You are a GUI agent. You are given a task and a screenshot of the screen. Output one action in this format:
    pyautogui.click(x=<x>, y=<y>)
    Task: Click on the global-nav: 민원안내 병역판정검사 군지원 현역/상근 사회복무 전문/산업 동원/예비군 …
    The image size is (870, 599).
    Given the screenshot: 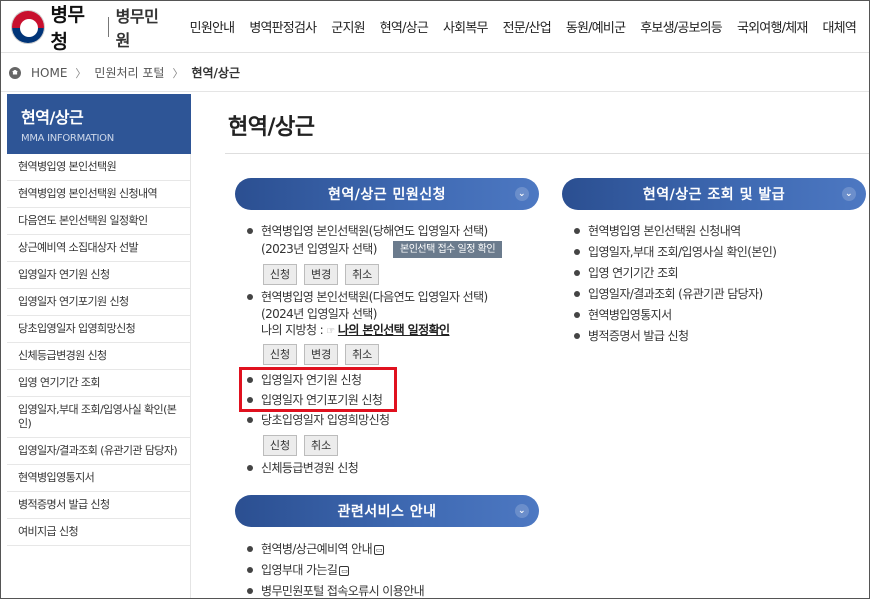 What is the action you would take?
    pyautogui.click(x=529, y=27)
    